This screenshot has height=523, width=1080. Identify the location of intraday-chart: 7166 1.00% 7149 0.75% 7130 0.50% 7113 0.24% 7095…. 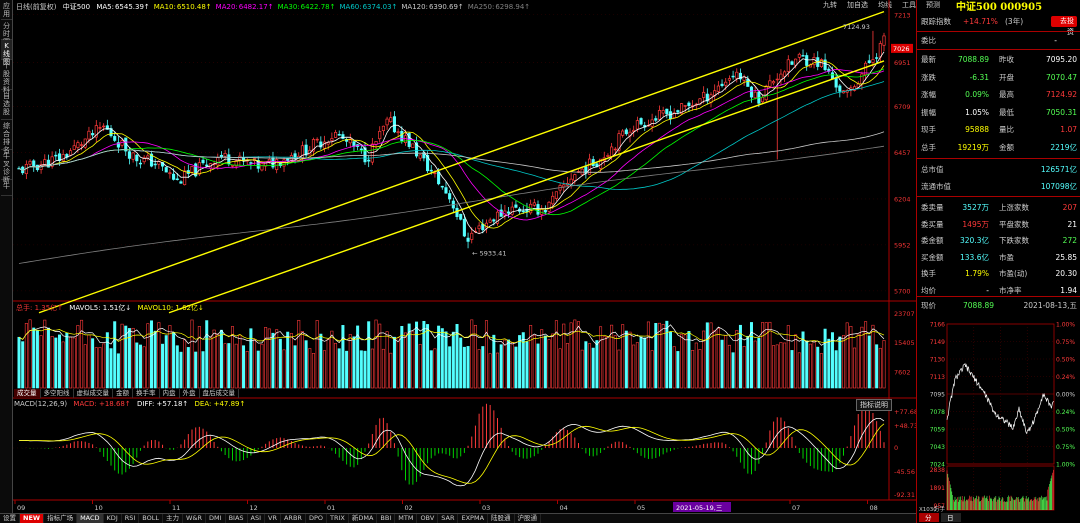
(998, 418).